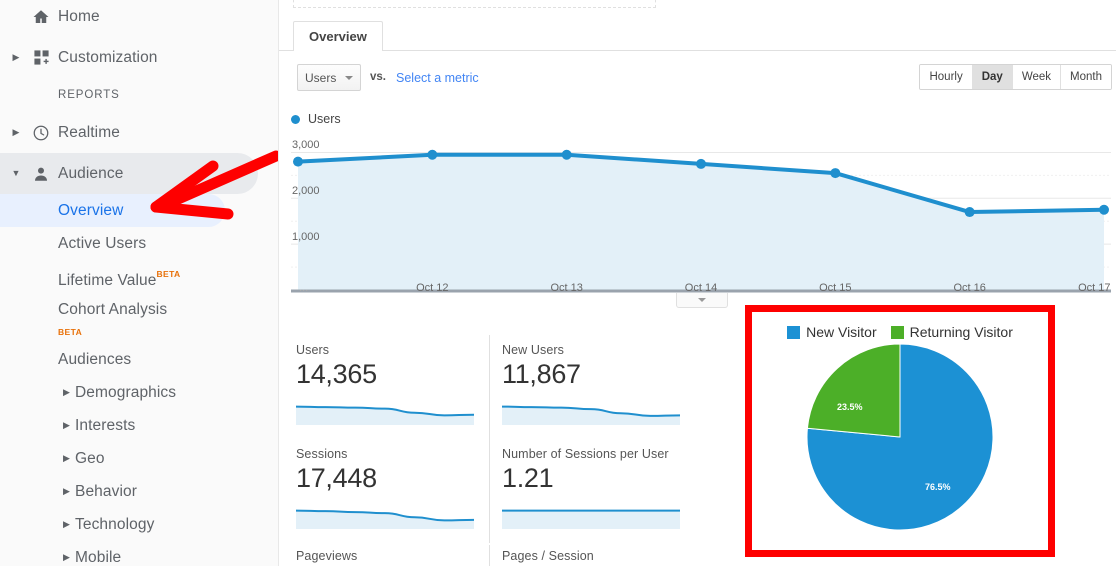 This screenshot has width=1116, height=566. I want to click on metric-card-pages-per-session: Pages / Session, so click(588, 555).